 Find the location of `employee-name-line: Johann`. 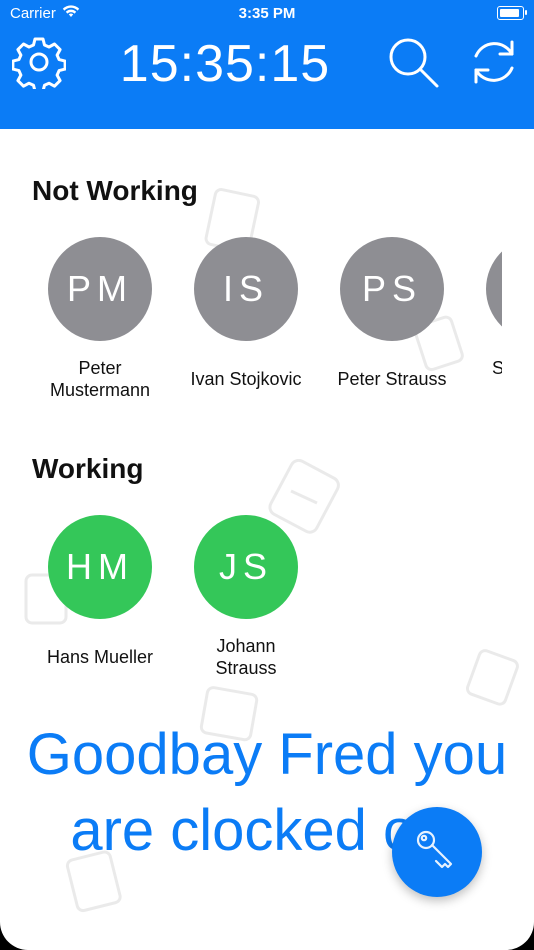

employee-name-line: Johann is located at coordinates (246, 646).